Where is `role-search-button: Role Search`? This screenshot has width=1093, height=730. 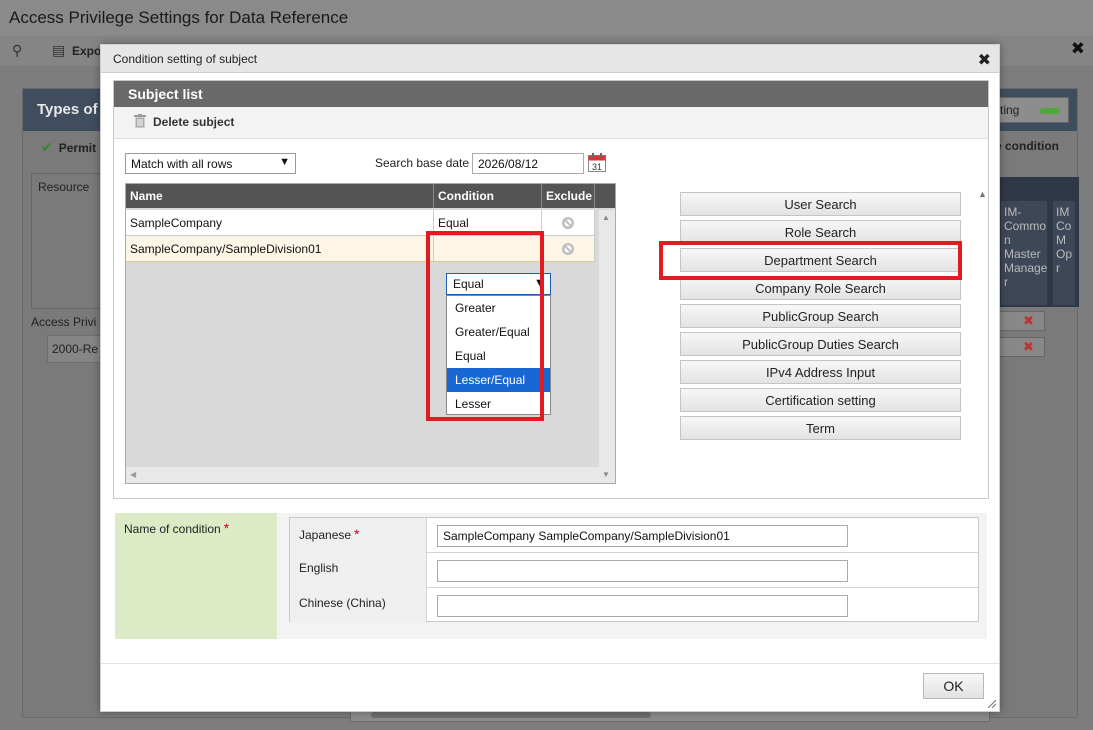 role-search-button: Role Search is located at coordinates (820, 232).